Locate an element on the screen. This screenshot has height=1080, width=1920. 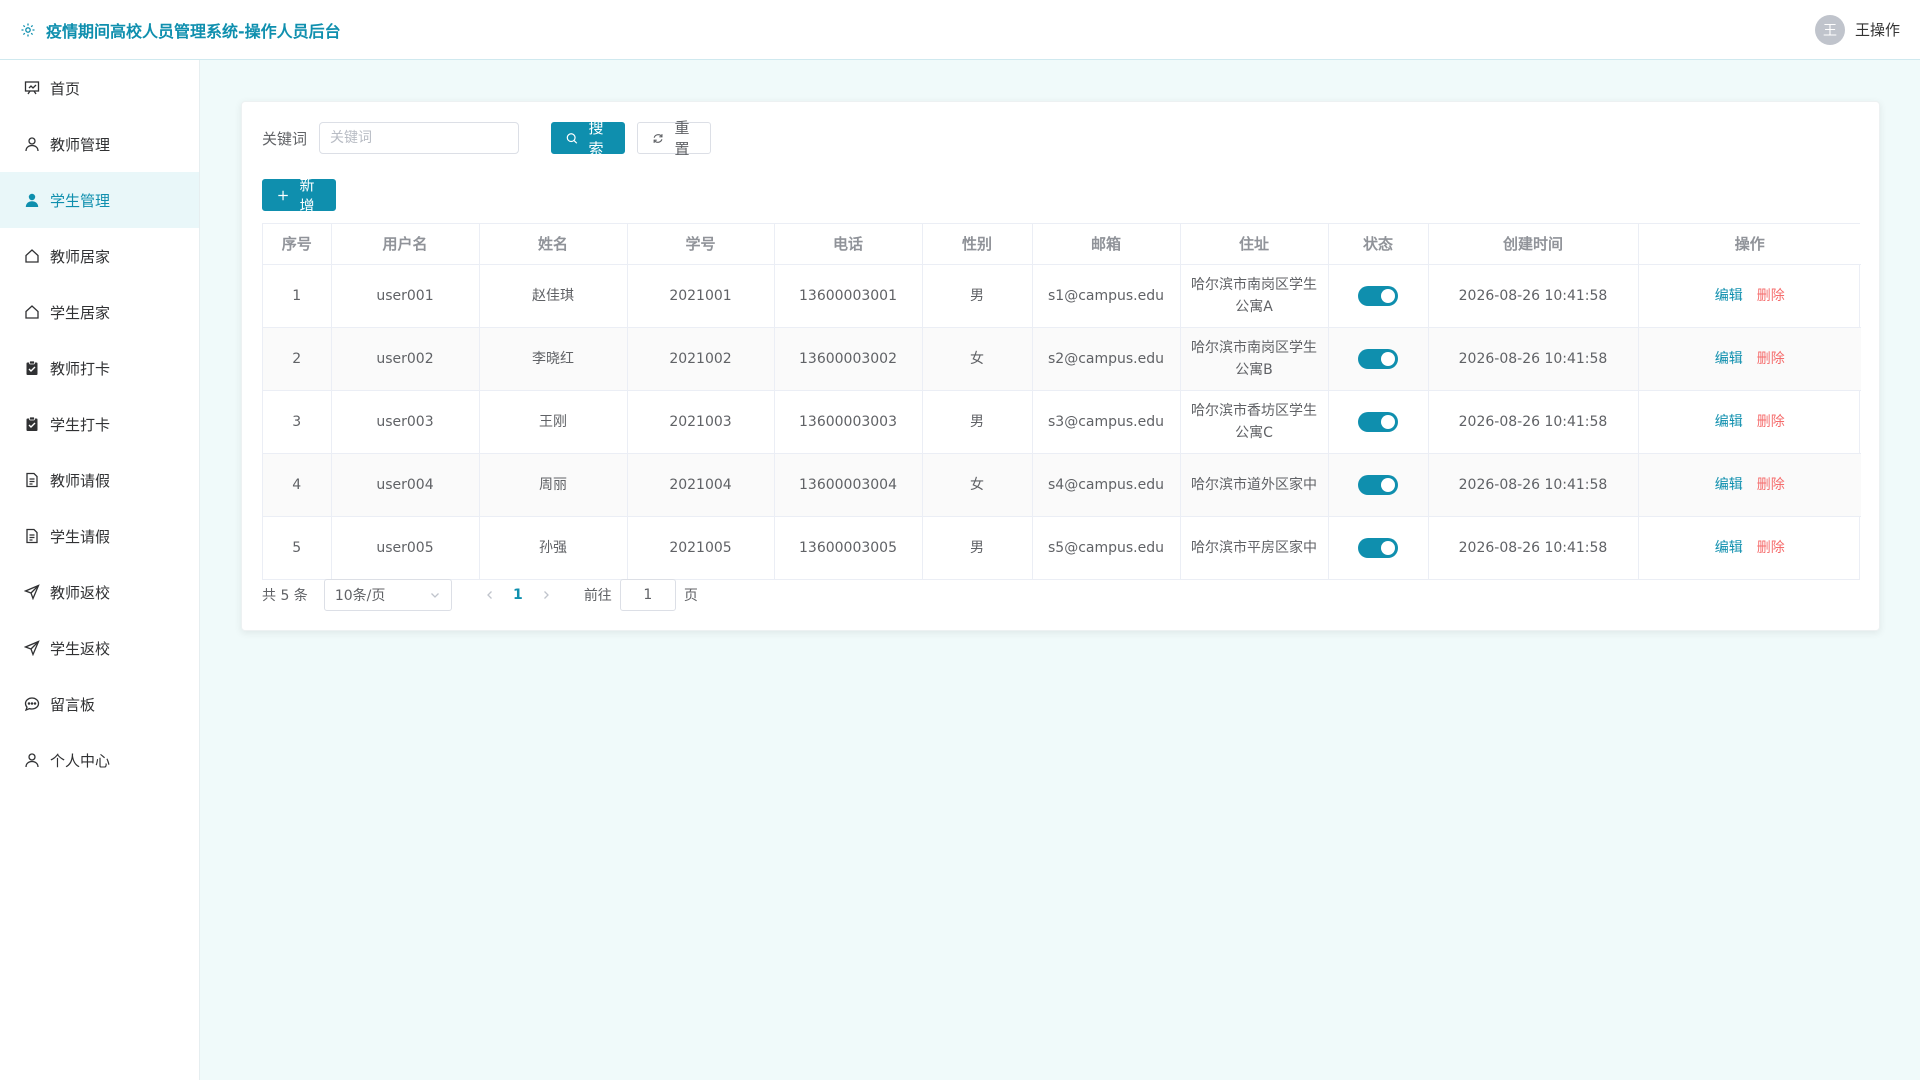
search-bar: 关键词 搜索 重置 is located at coordinates (487, 138).